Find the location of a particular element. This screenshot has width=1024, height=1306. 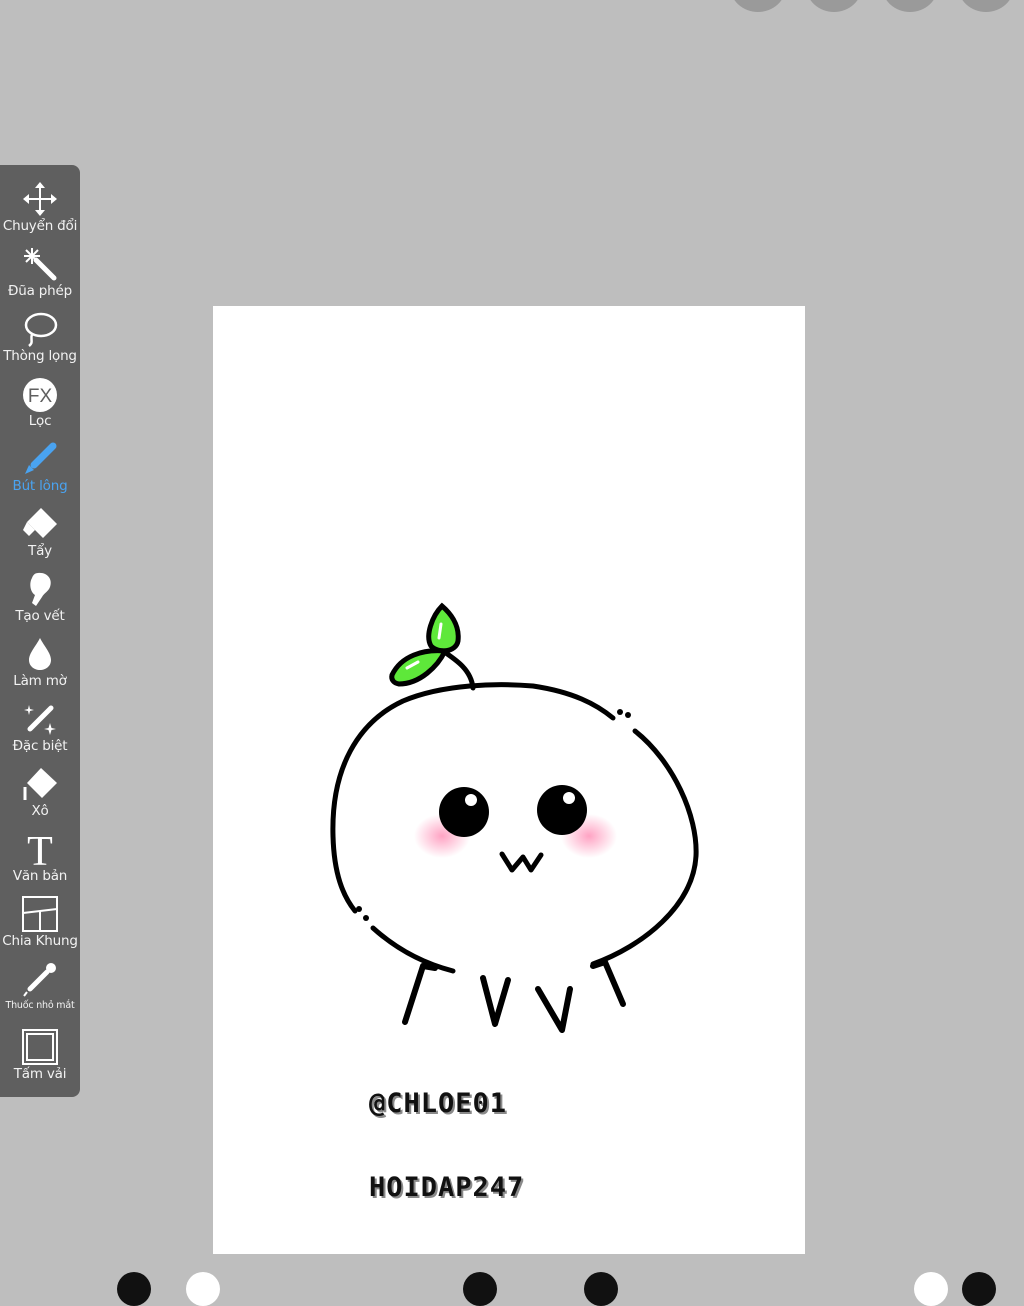

leaf-left is located at coordinates (419, 667).